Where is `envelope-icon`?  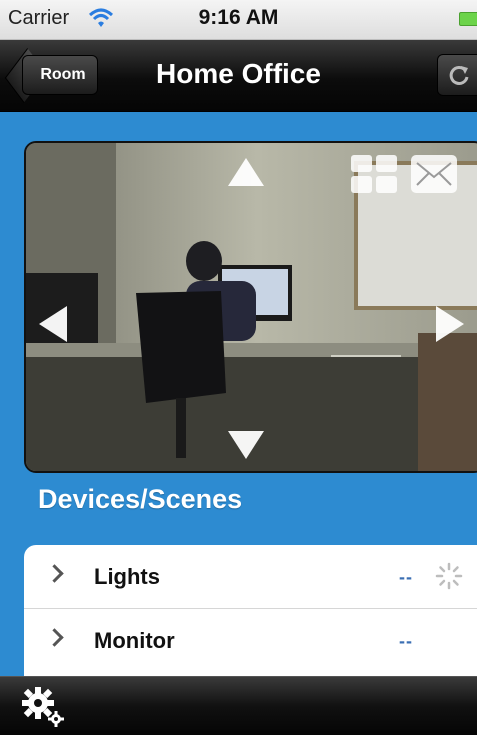 envelope-icon is located at coordinates (434, 174).